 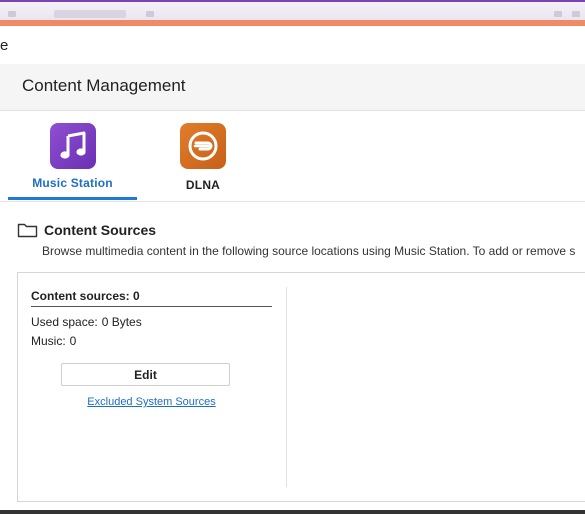 I want to click on excluded-system-sources-link: Excluded System Sources, so click(x=151, y=402).